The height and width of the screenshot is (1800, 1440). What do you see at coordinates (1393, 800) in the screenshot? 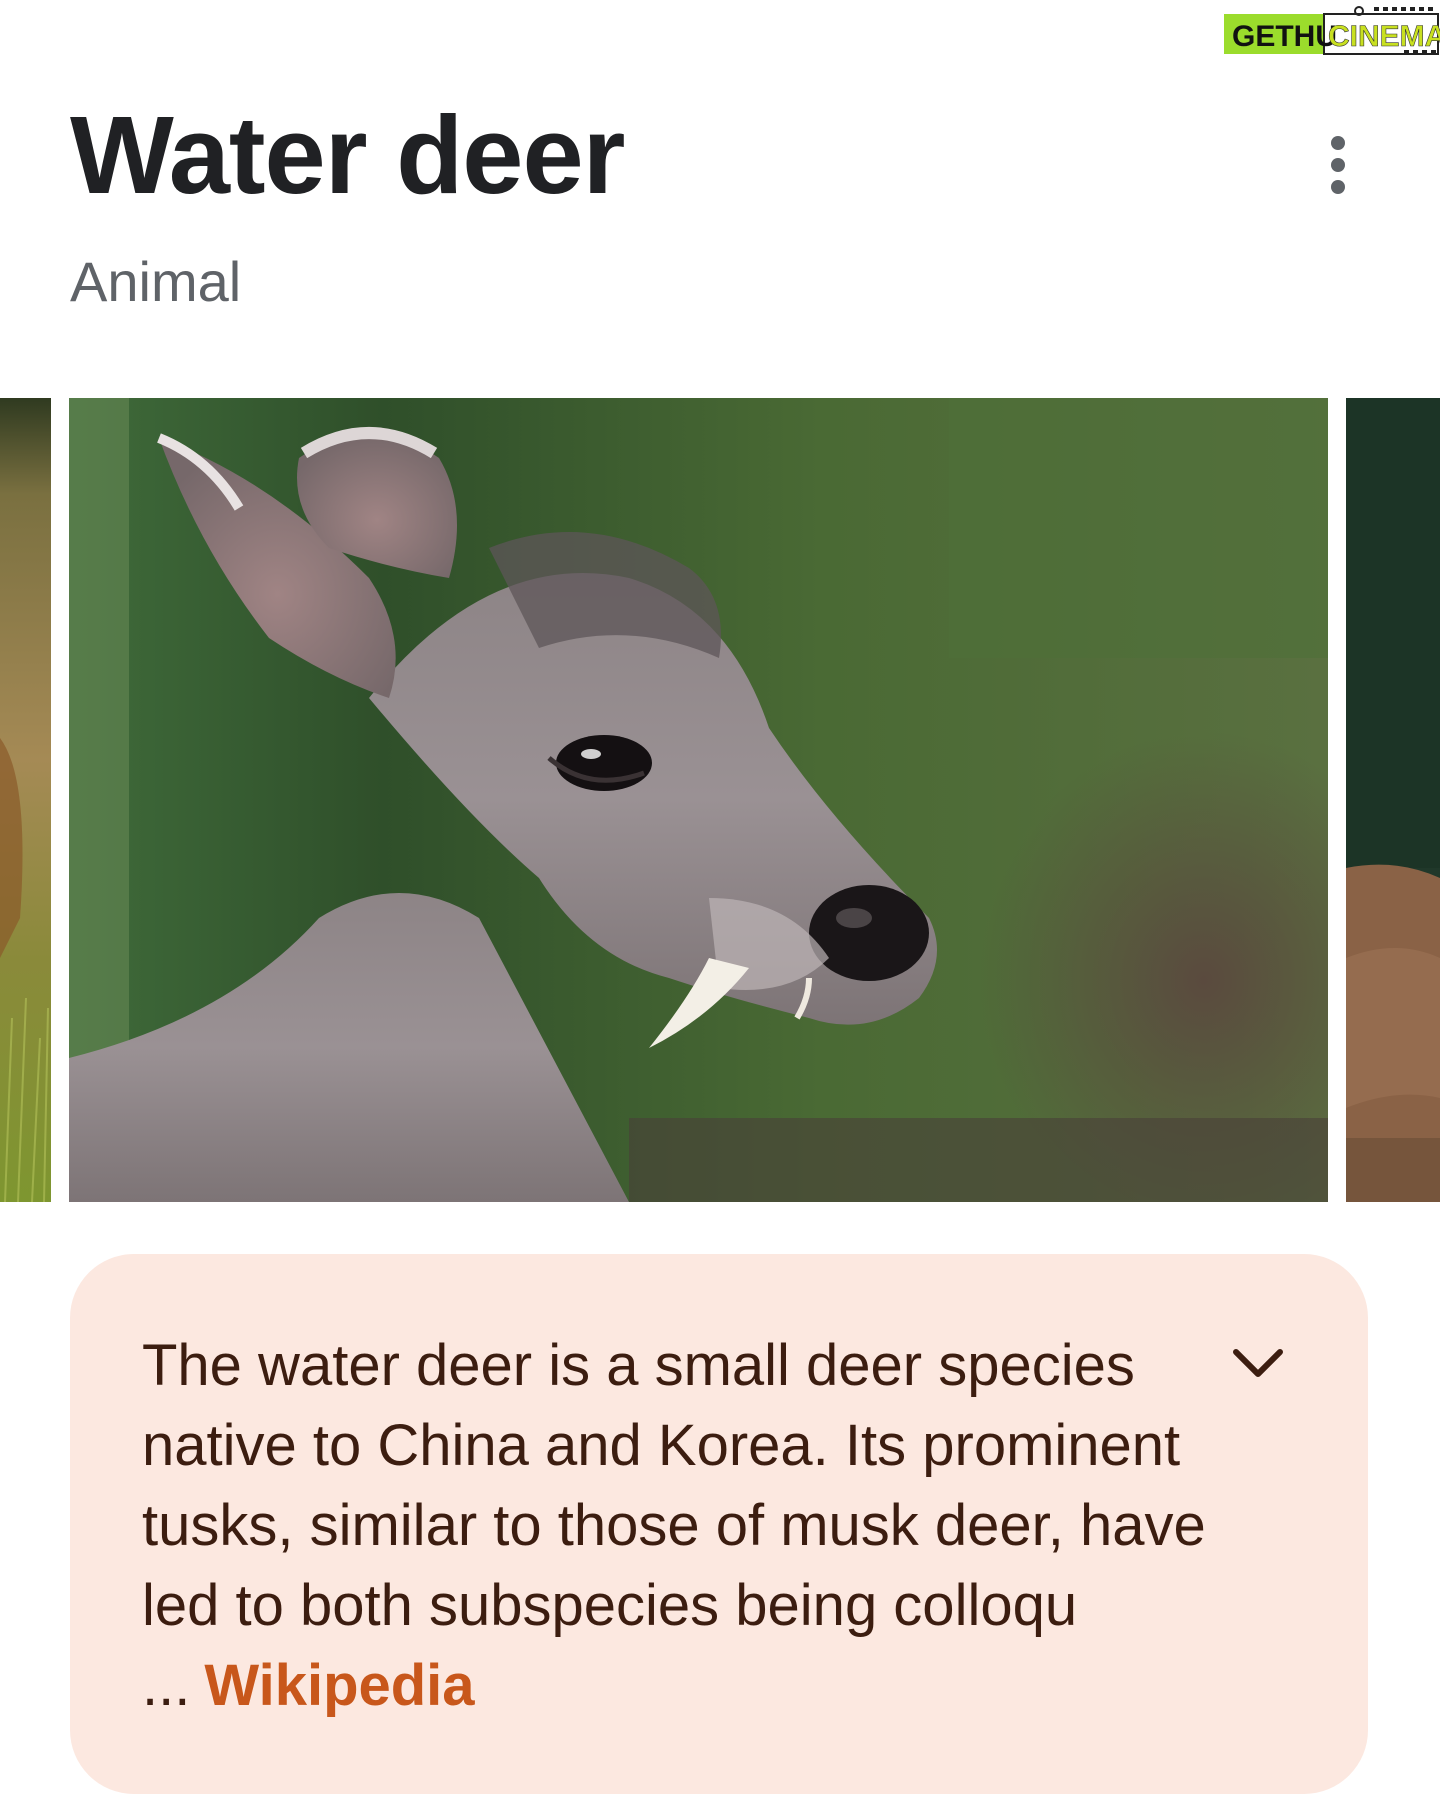
I see `carousel-image-next` at bounding box center [1393, 800].